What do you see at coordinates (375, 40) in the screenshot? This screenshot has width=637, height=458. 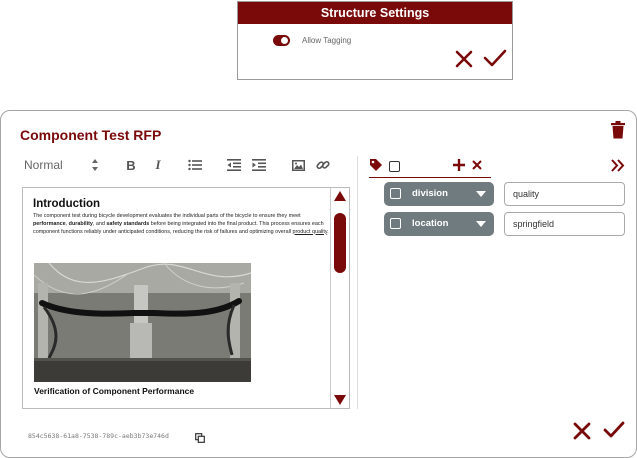 I see `structure-settings-panel: Structure Settings Allow Tagging` at bounding box center [375, 40].